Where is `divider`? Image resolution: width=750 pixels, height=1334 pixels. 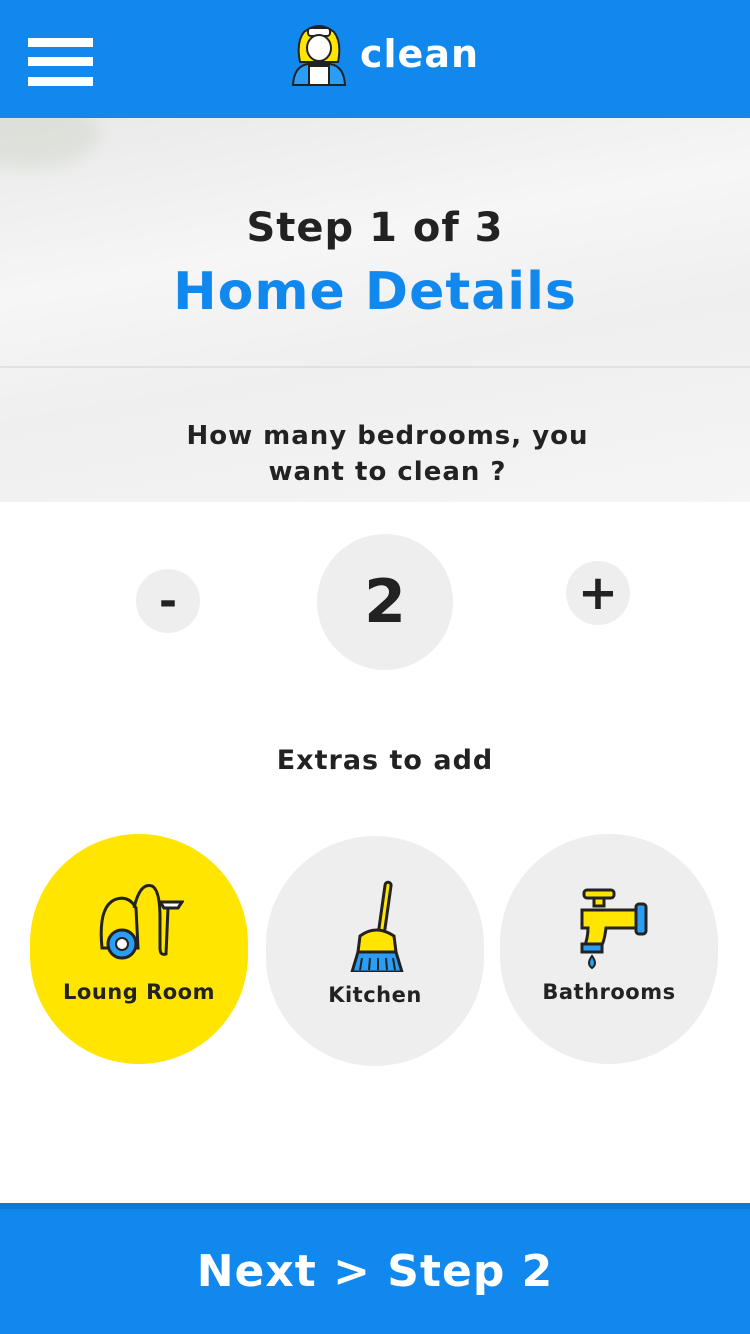
divider is located at coordinates (375, 367).